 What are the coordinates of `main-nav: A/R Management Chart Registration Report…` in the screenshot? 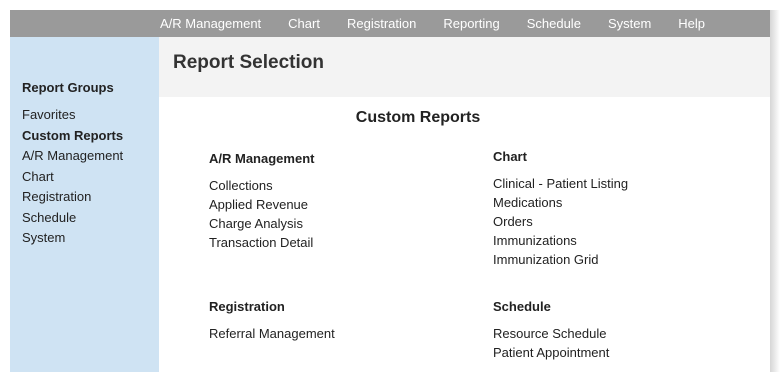 It's located at (446, 23).